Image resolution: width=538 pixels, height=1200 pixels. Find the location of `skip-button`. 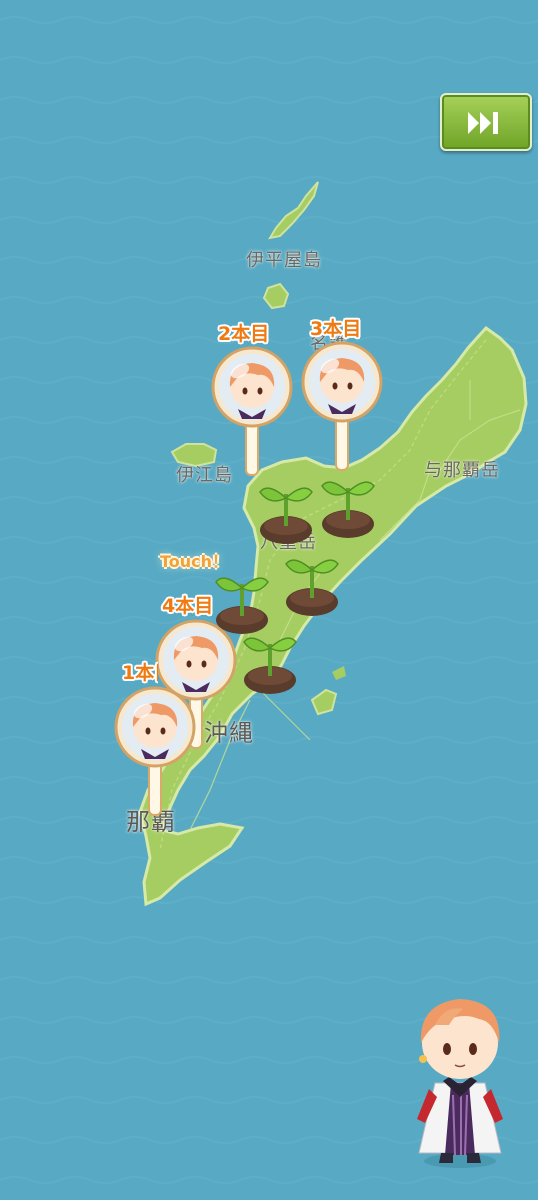

skip-button is located at coordinates (486, 122).